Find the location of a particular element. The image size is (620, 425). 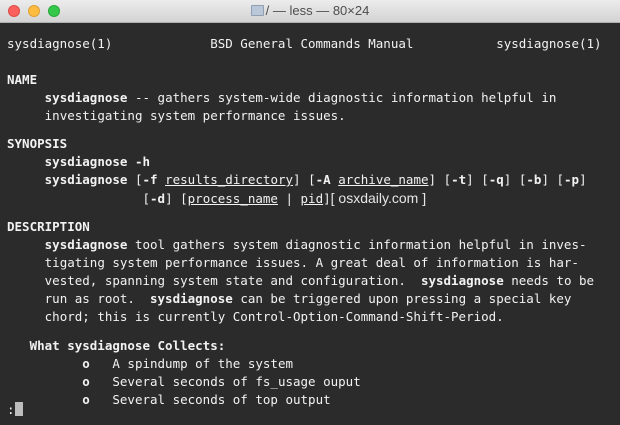

synopsis-heading: SYNOPSIS is located at coordinates (37, 143).